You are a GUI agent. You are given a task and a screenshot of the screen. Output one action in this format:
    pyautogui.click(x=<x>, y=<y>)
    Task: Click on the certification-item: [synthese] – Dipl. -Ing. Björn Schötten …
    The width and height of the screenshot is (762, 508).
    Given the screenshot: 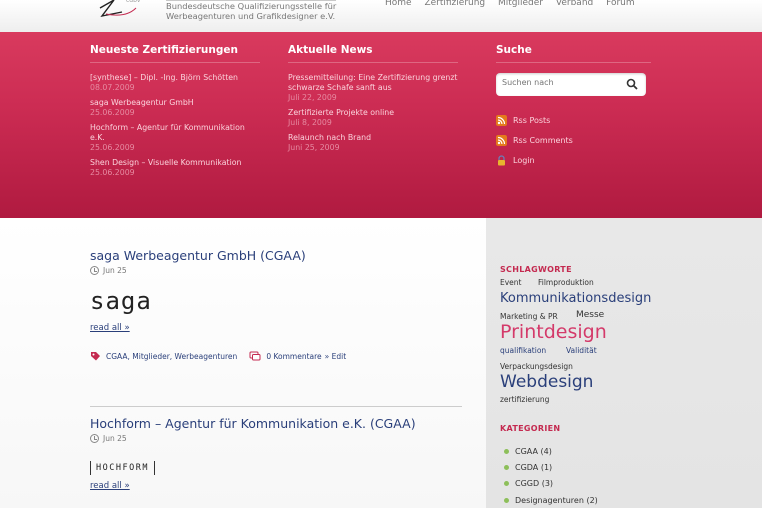 What is the action you would take?
    pyautogui.click(x=175, y=83)
    